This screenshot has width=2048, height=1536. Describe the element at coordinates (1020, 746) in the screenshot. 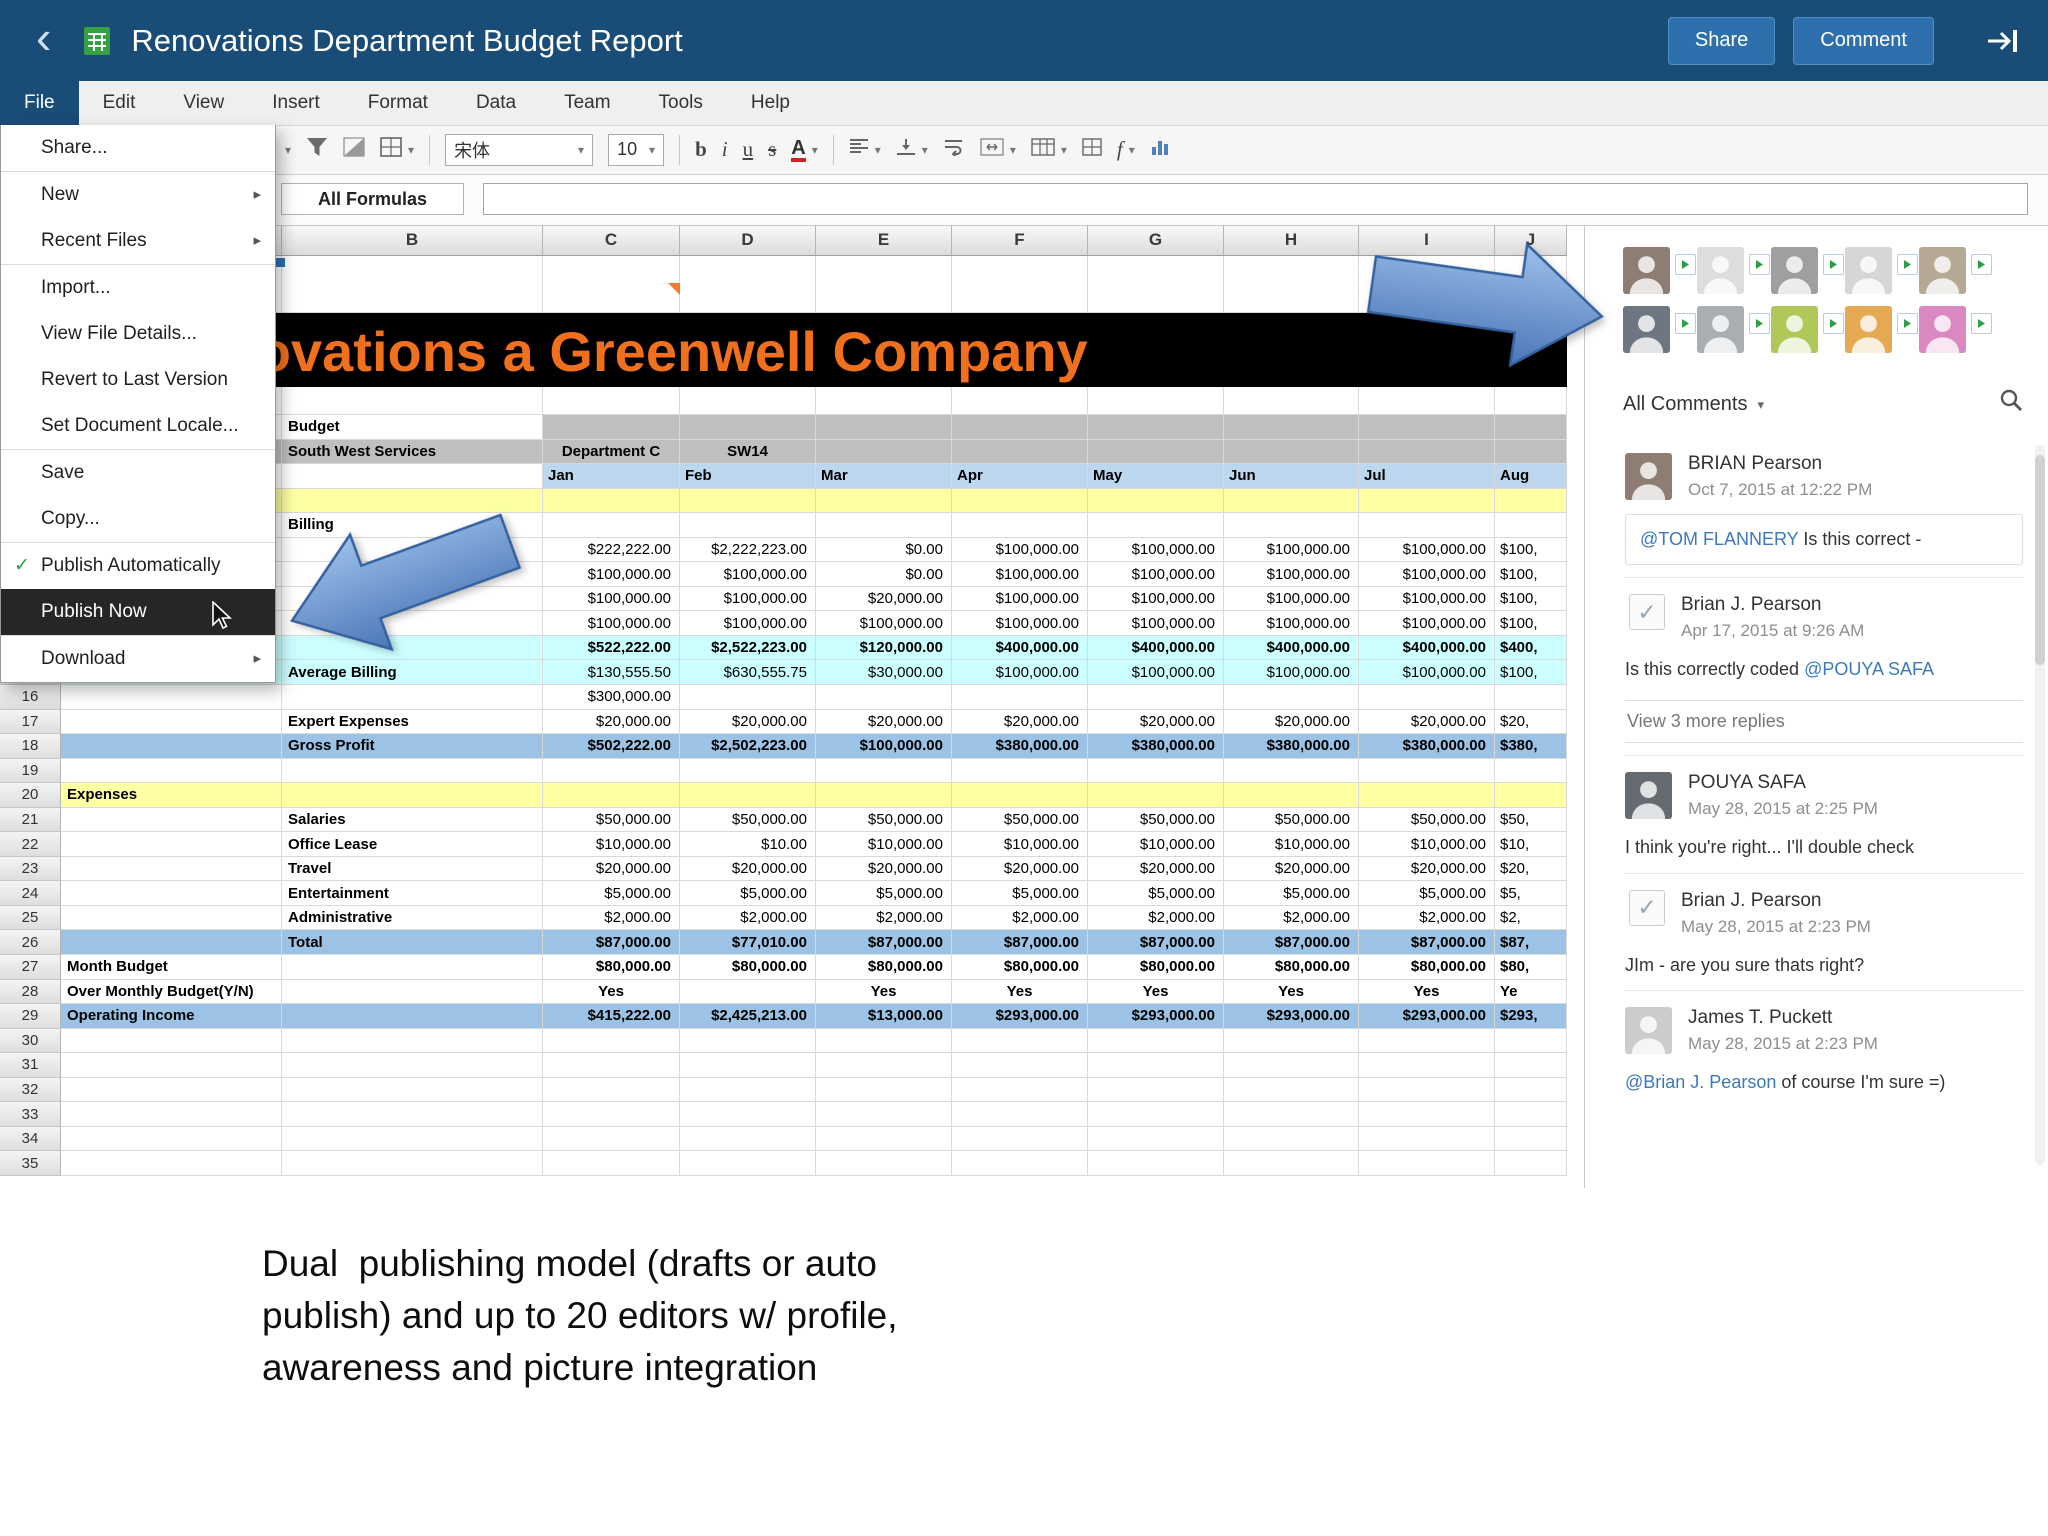

I see `cell: $380,000.00` at that location.